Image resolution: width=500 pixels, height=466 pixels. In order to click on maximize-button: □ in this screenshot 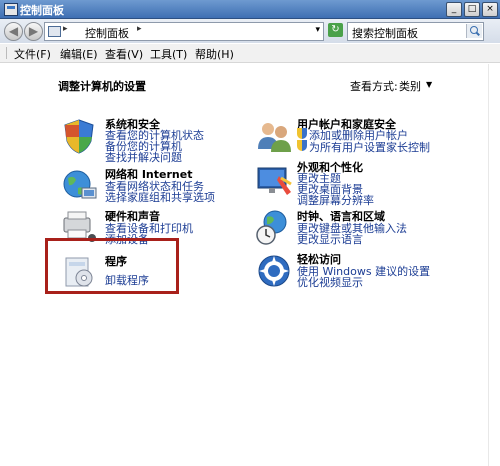, I will do `click(472, 9)`.